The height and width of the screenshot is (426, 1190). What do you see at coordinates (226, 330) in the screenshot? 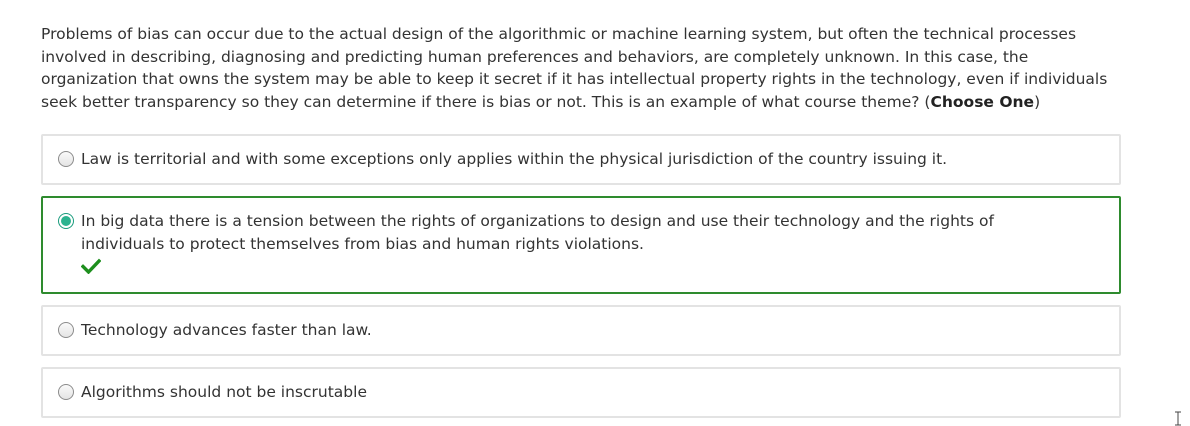
I see `answer-option-label: Technology advances faster than law.` at bounding box center [226, 330].